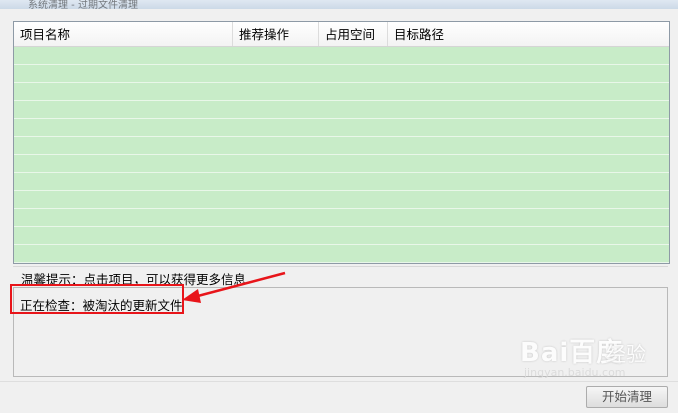  I want to click on column-header-target-path: 目标路径, so click(528, 34).